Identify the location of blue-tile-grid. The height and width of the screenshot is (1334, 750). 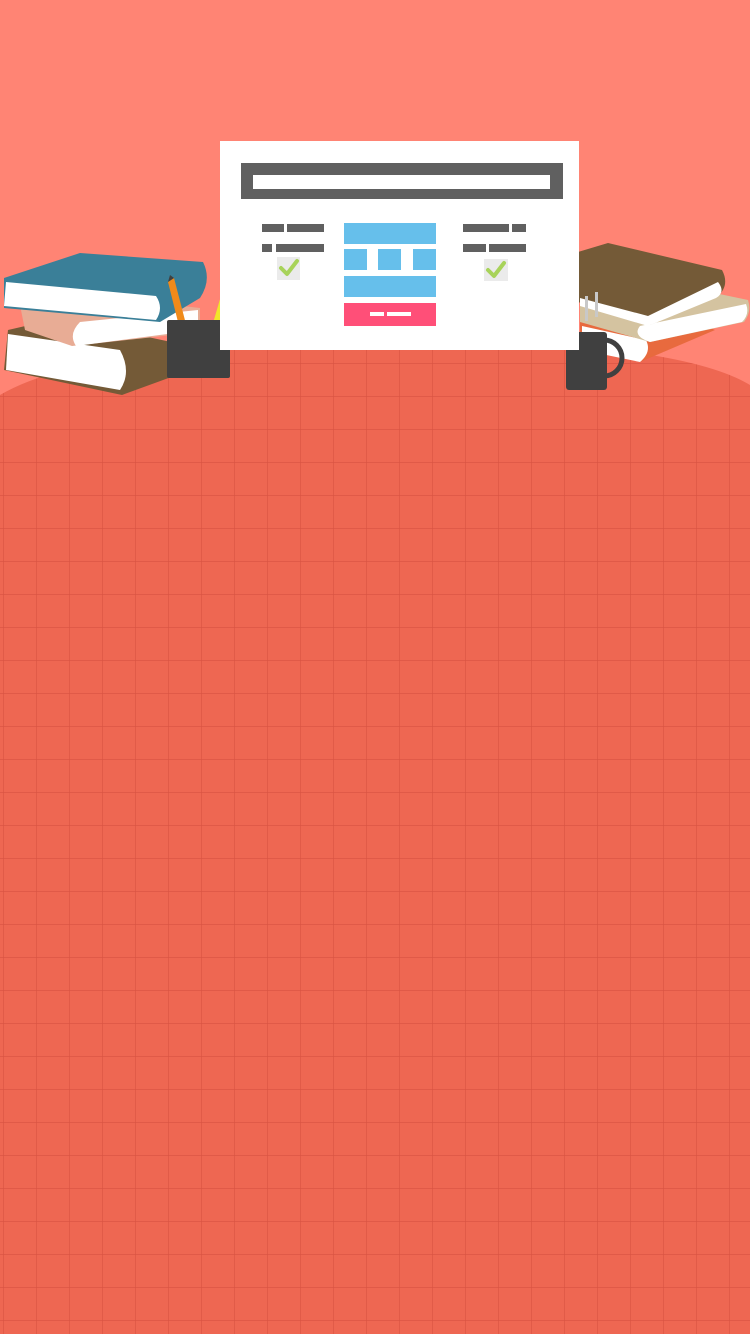
(390, 260).